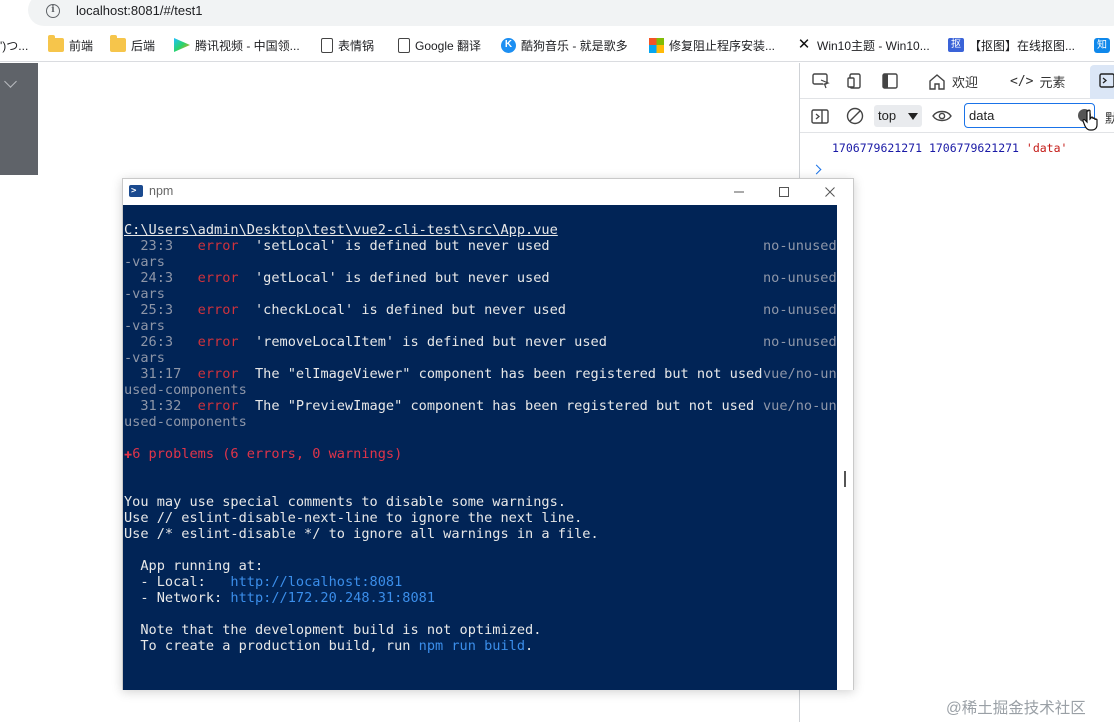 This screenshot has width=1114, height=722. I want to click on home-icon, so click(937, 82).